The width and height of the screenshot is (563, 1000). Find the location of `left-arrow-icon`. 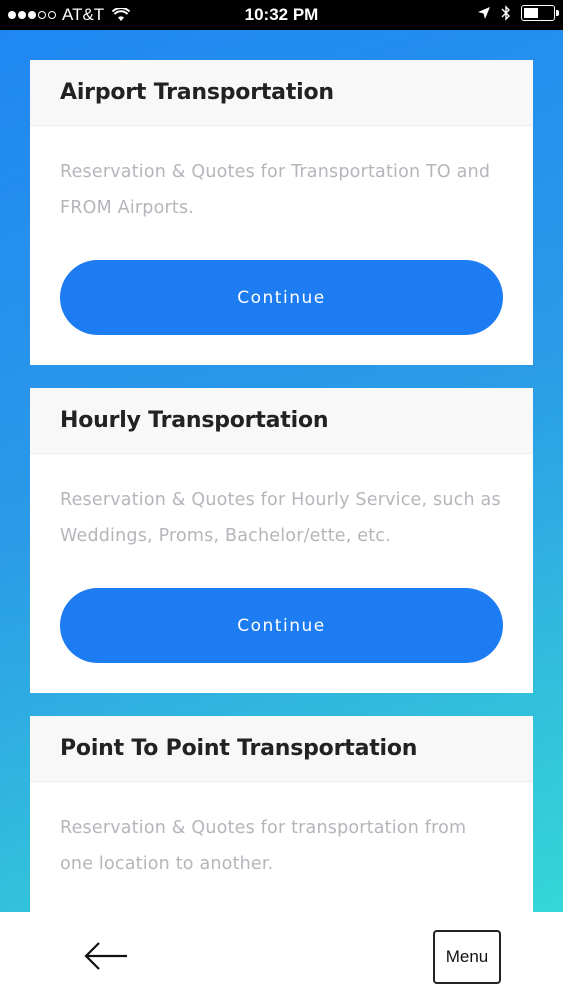

left-arrow-icon is located at coordinates (105, 956).